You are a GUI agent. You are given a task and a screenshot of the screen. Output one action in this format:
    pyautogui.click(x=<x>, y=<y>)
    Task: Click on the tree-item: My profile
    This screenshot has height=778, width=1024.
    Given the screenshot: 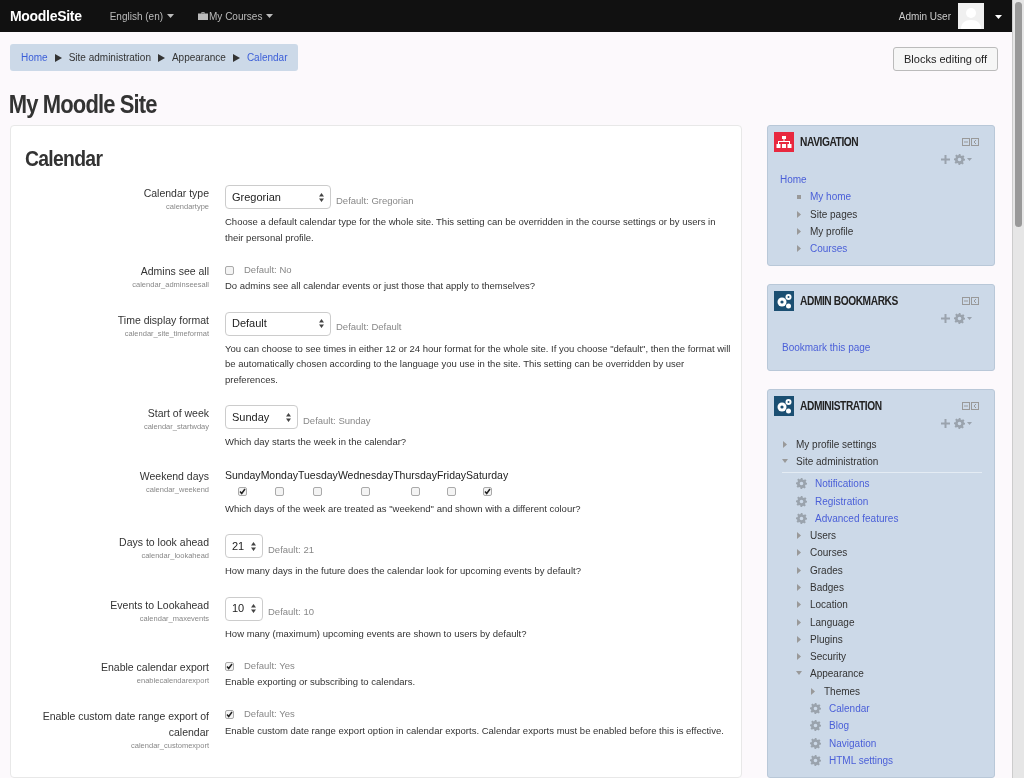 What is the action you would take?
    pyautogui.click(x=832, y=232)
    